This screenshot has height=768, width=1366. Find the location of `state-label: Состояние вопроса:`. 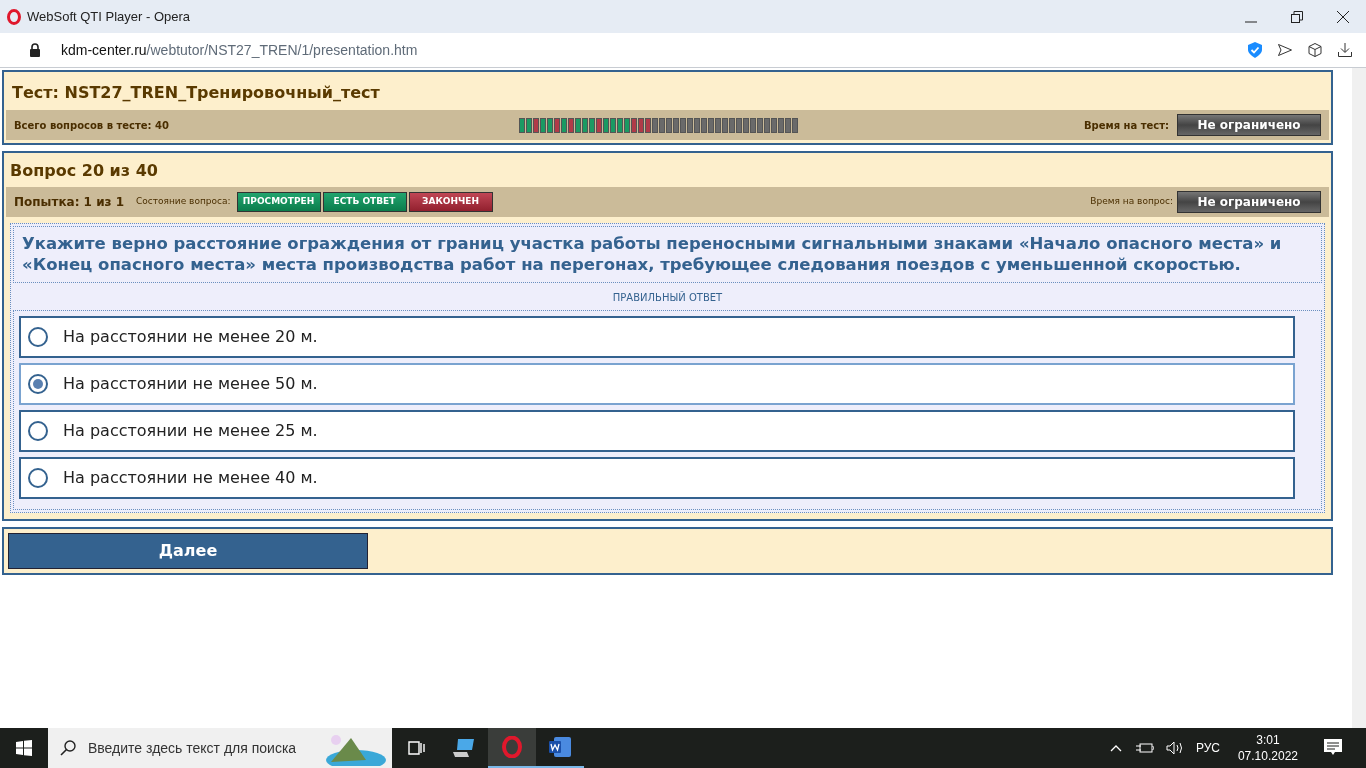

state-label: Состояние вопроса: is located at coordinates (183, 202).